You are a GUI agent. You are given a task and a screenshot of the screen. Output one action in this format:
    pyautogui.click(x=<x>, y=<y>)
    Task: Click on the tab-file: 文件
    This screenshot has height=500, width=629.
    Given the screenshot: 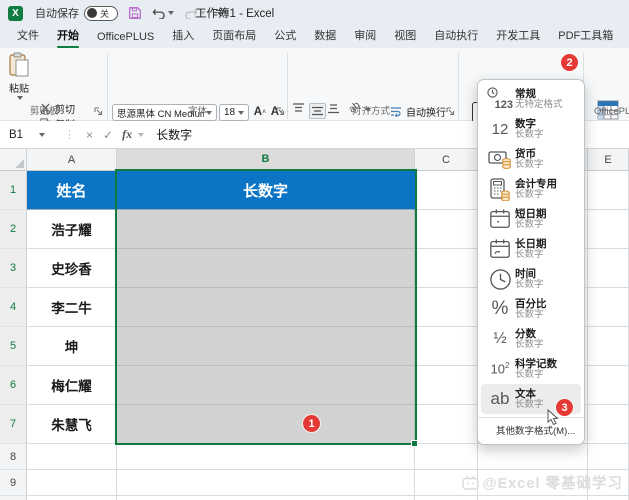 What is the action you would take?
    pyautogui.click(x=28, y=36)
    